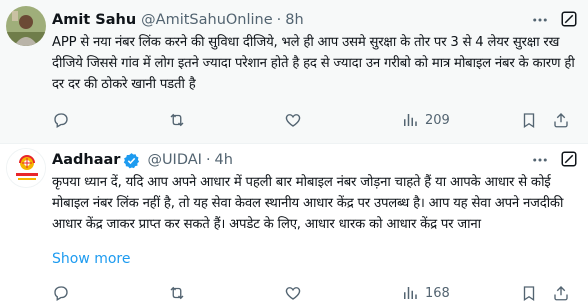  I want to click on views-count: 209, so click(425, 120).